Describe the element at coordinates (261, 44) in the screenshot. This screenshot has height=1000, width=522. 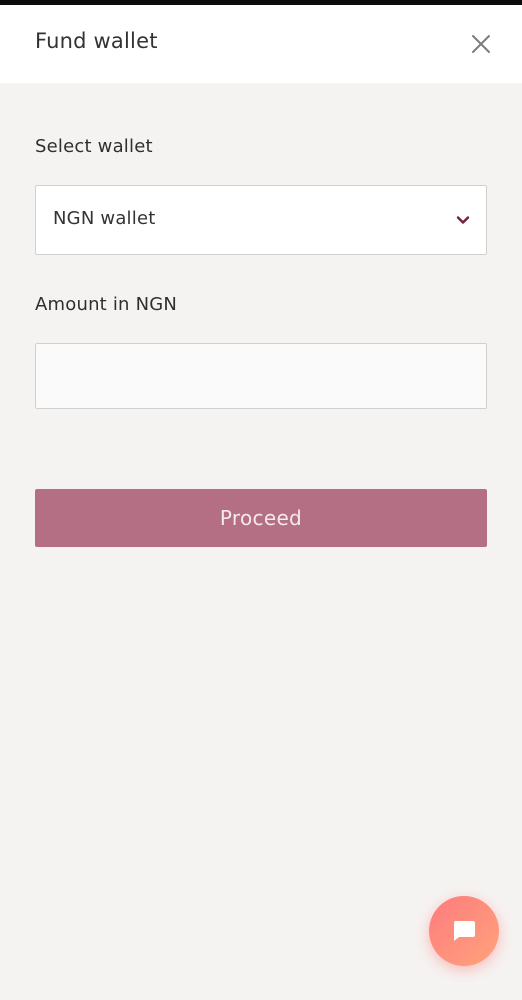
I see `modal-header: Fund wallet` at that location.